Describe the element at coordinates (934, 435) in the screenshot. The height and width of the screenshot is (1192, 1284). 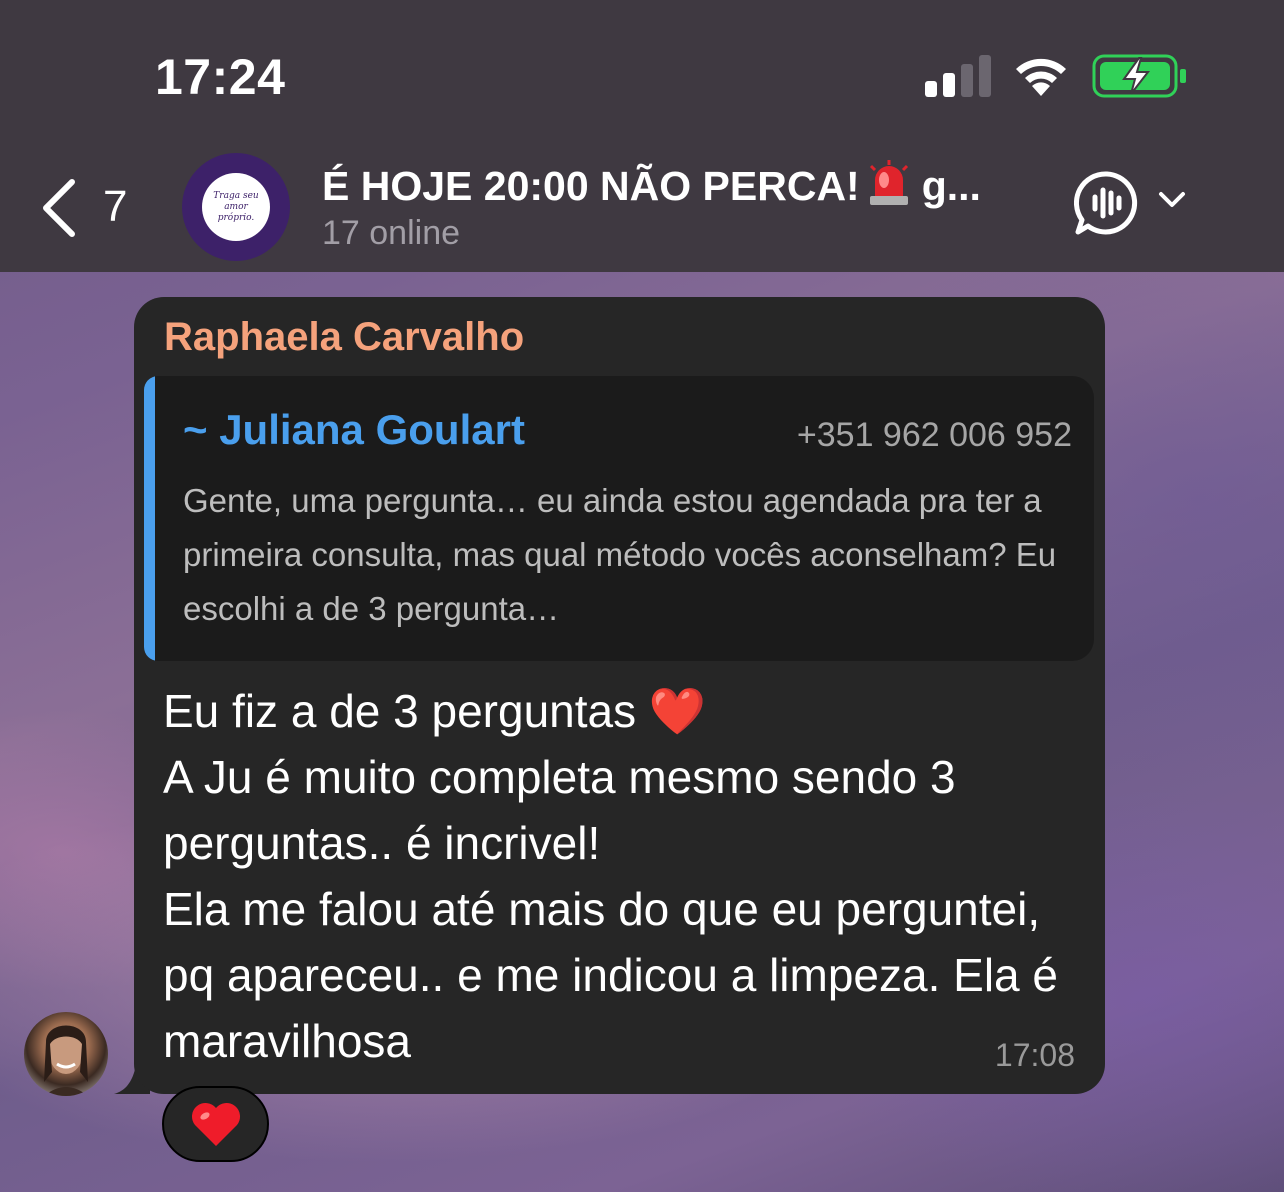
I see `reply-phone: +351 962 006 952` at that location.